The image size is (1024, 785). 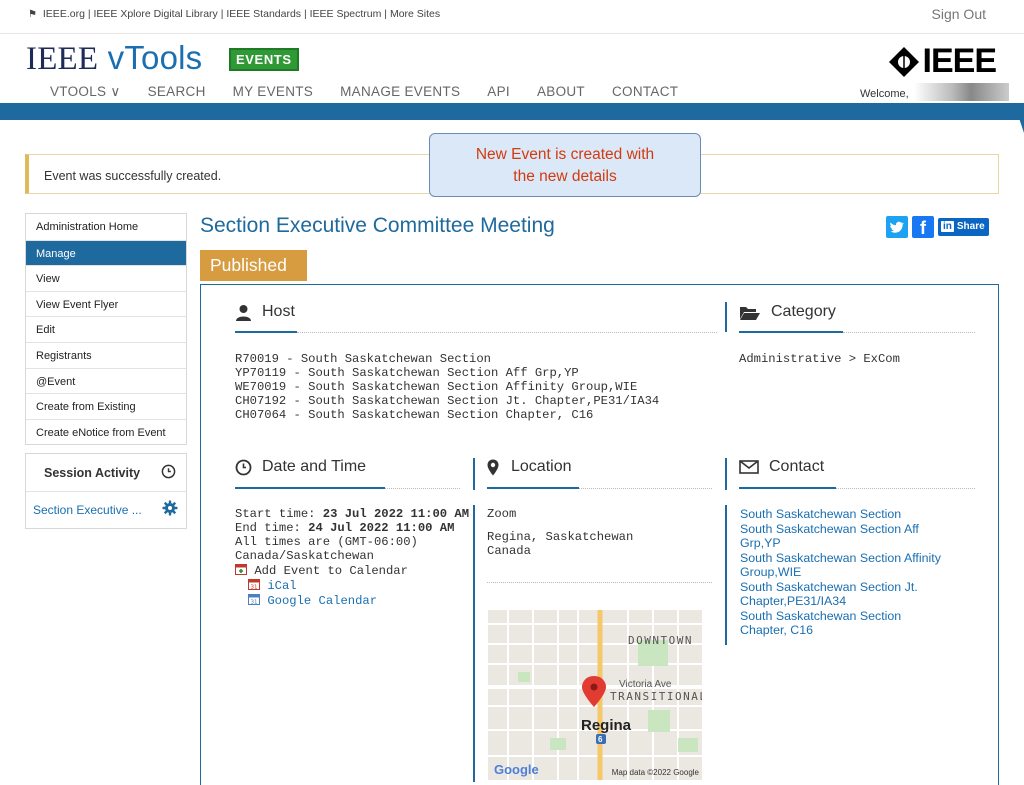 I want to click on nav-search: SEARCH, so click(x=177, y=92).